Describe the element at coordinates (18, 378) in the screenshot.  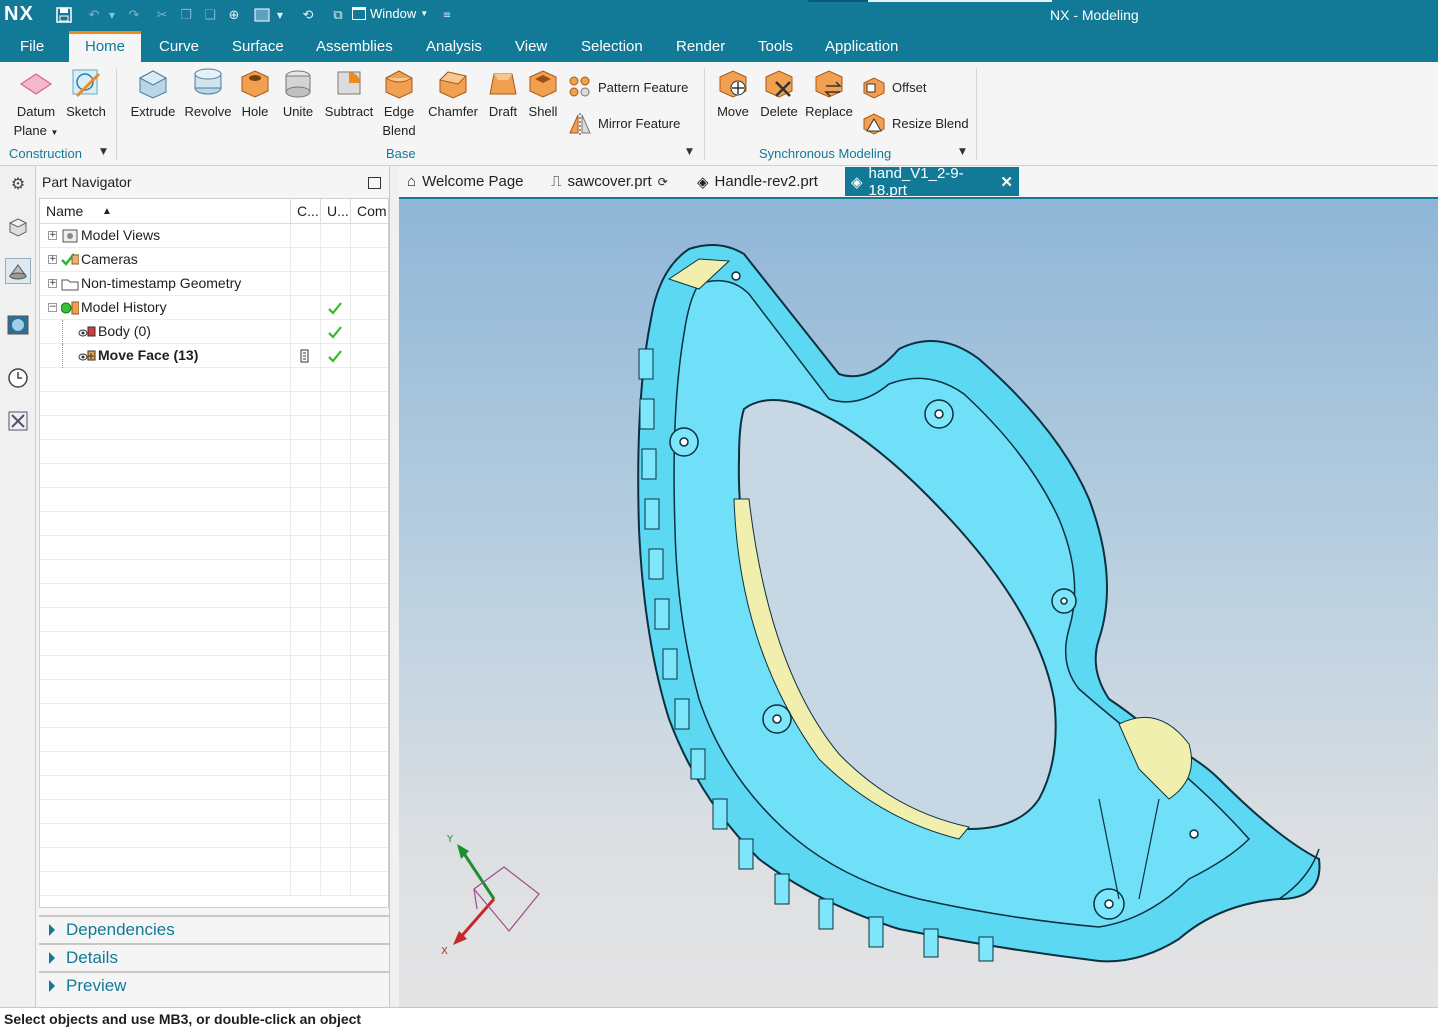
I see `history-clock-icon` at that location.